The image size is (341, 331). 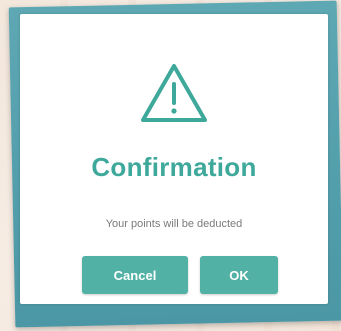 I want to click on dialog-message: Your points will be deducted, so click(x=174, y=224).